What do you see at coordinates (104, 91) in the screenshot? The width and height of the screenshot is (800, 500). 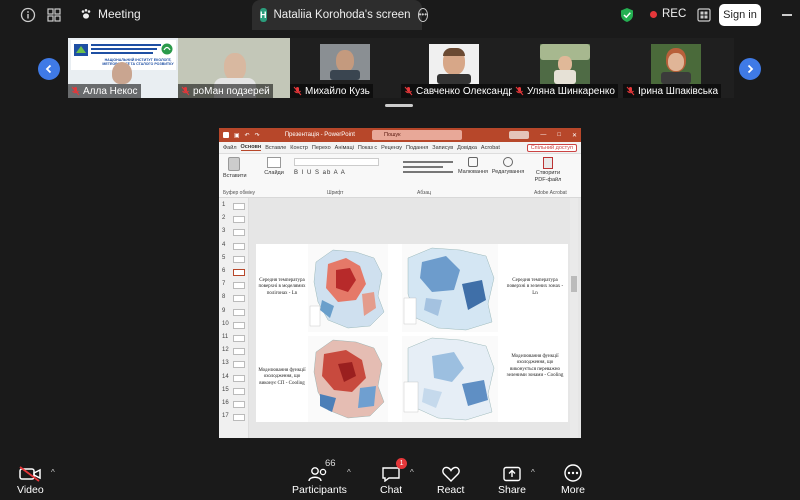 I see `participant-name-tag: Алла Некос` at bounding box center [104, 91].